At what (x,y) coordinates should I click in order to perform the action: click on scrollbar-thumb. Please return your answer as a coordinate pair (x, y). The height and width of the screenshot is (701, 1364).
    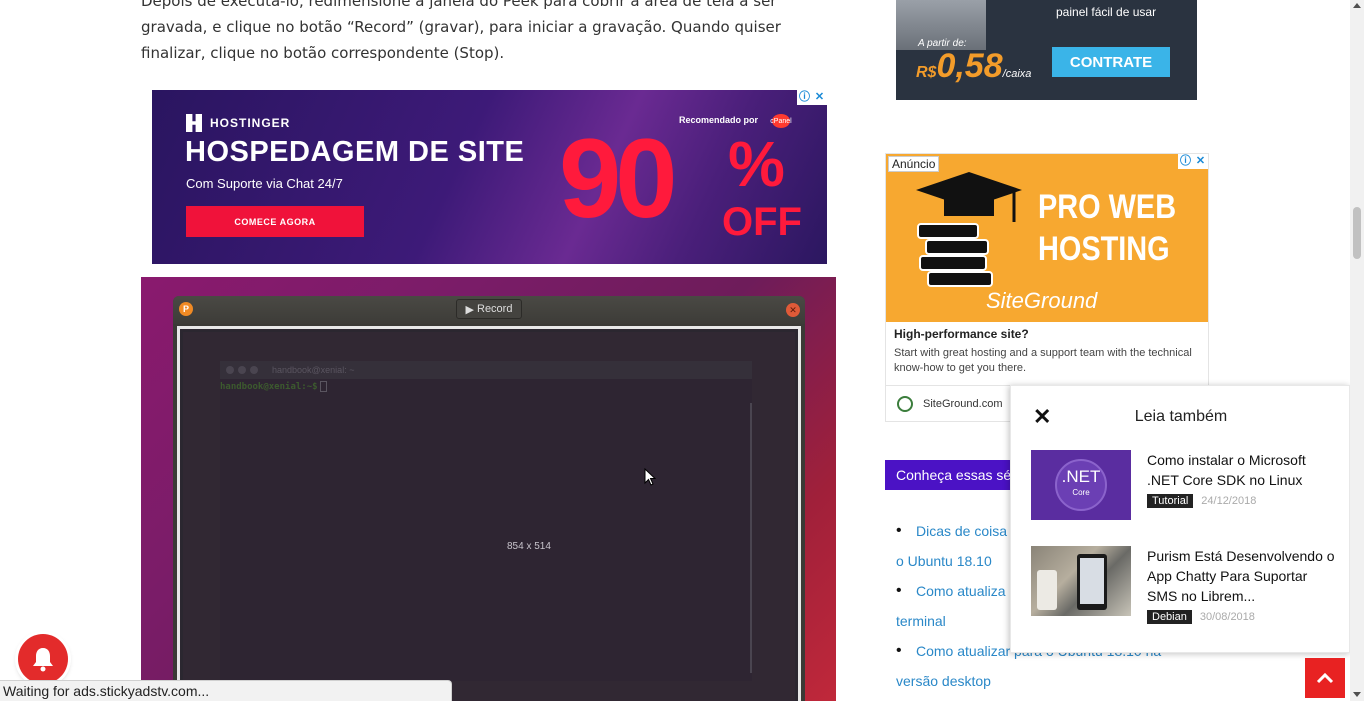
    Looking at the image, I should click on (1357, 233).